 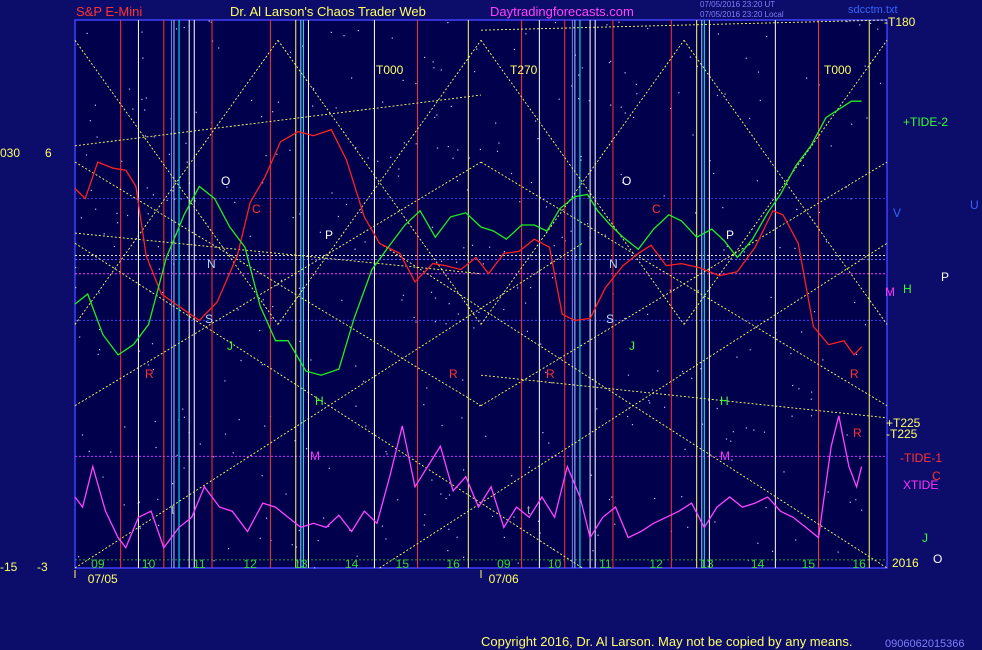 What do you see at coordinates (605, 564) in the screenshot?
I see `x-tick-label: 11` at bounding box center [605, 564].